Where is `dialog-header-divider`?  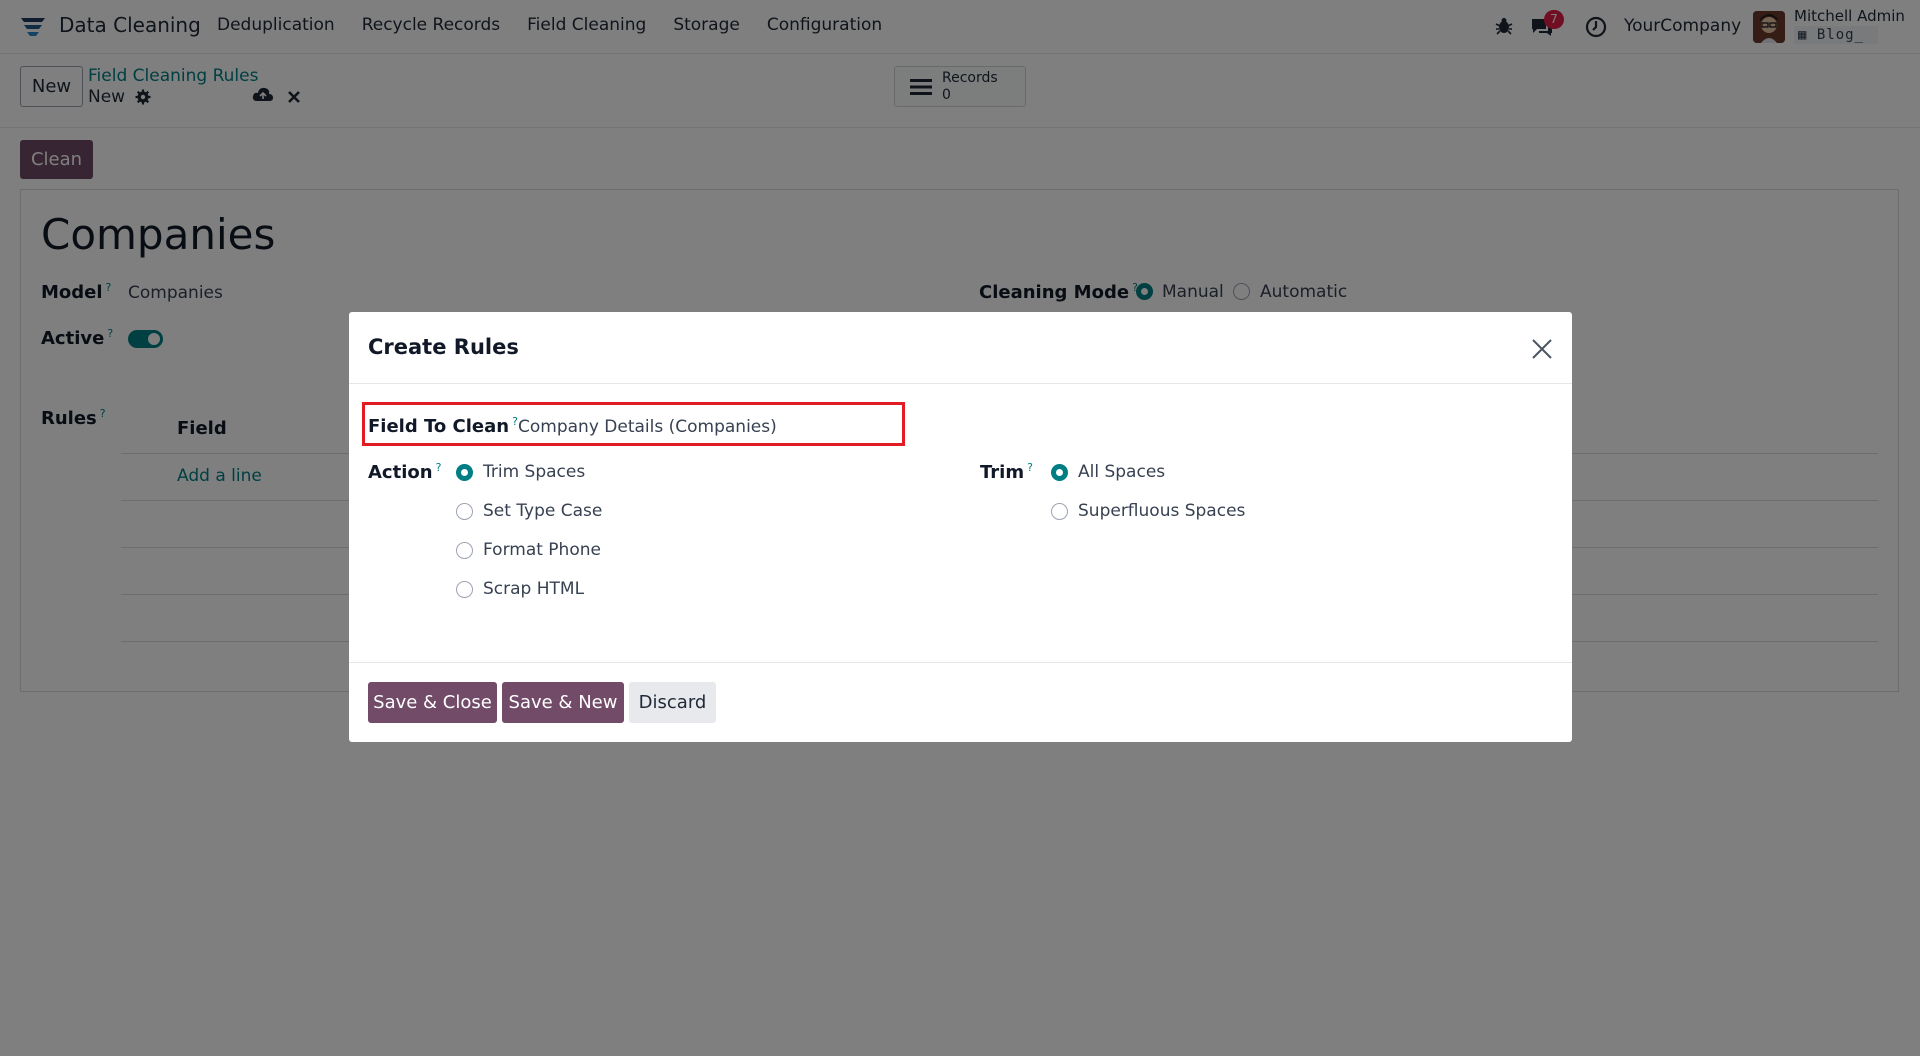 dialog-header-divider is located at coordinates (960, 383).